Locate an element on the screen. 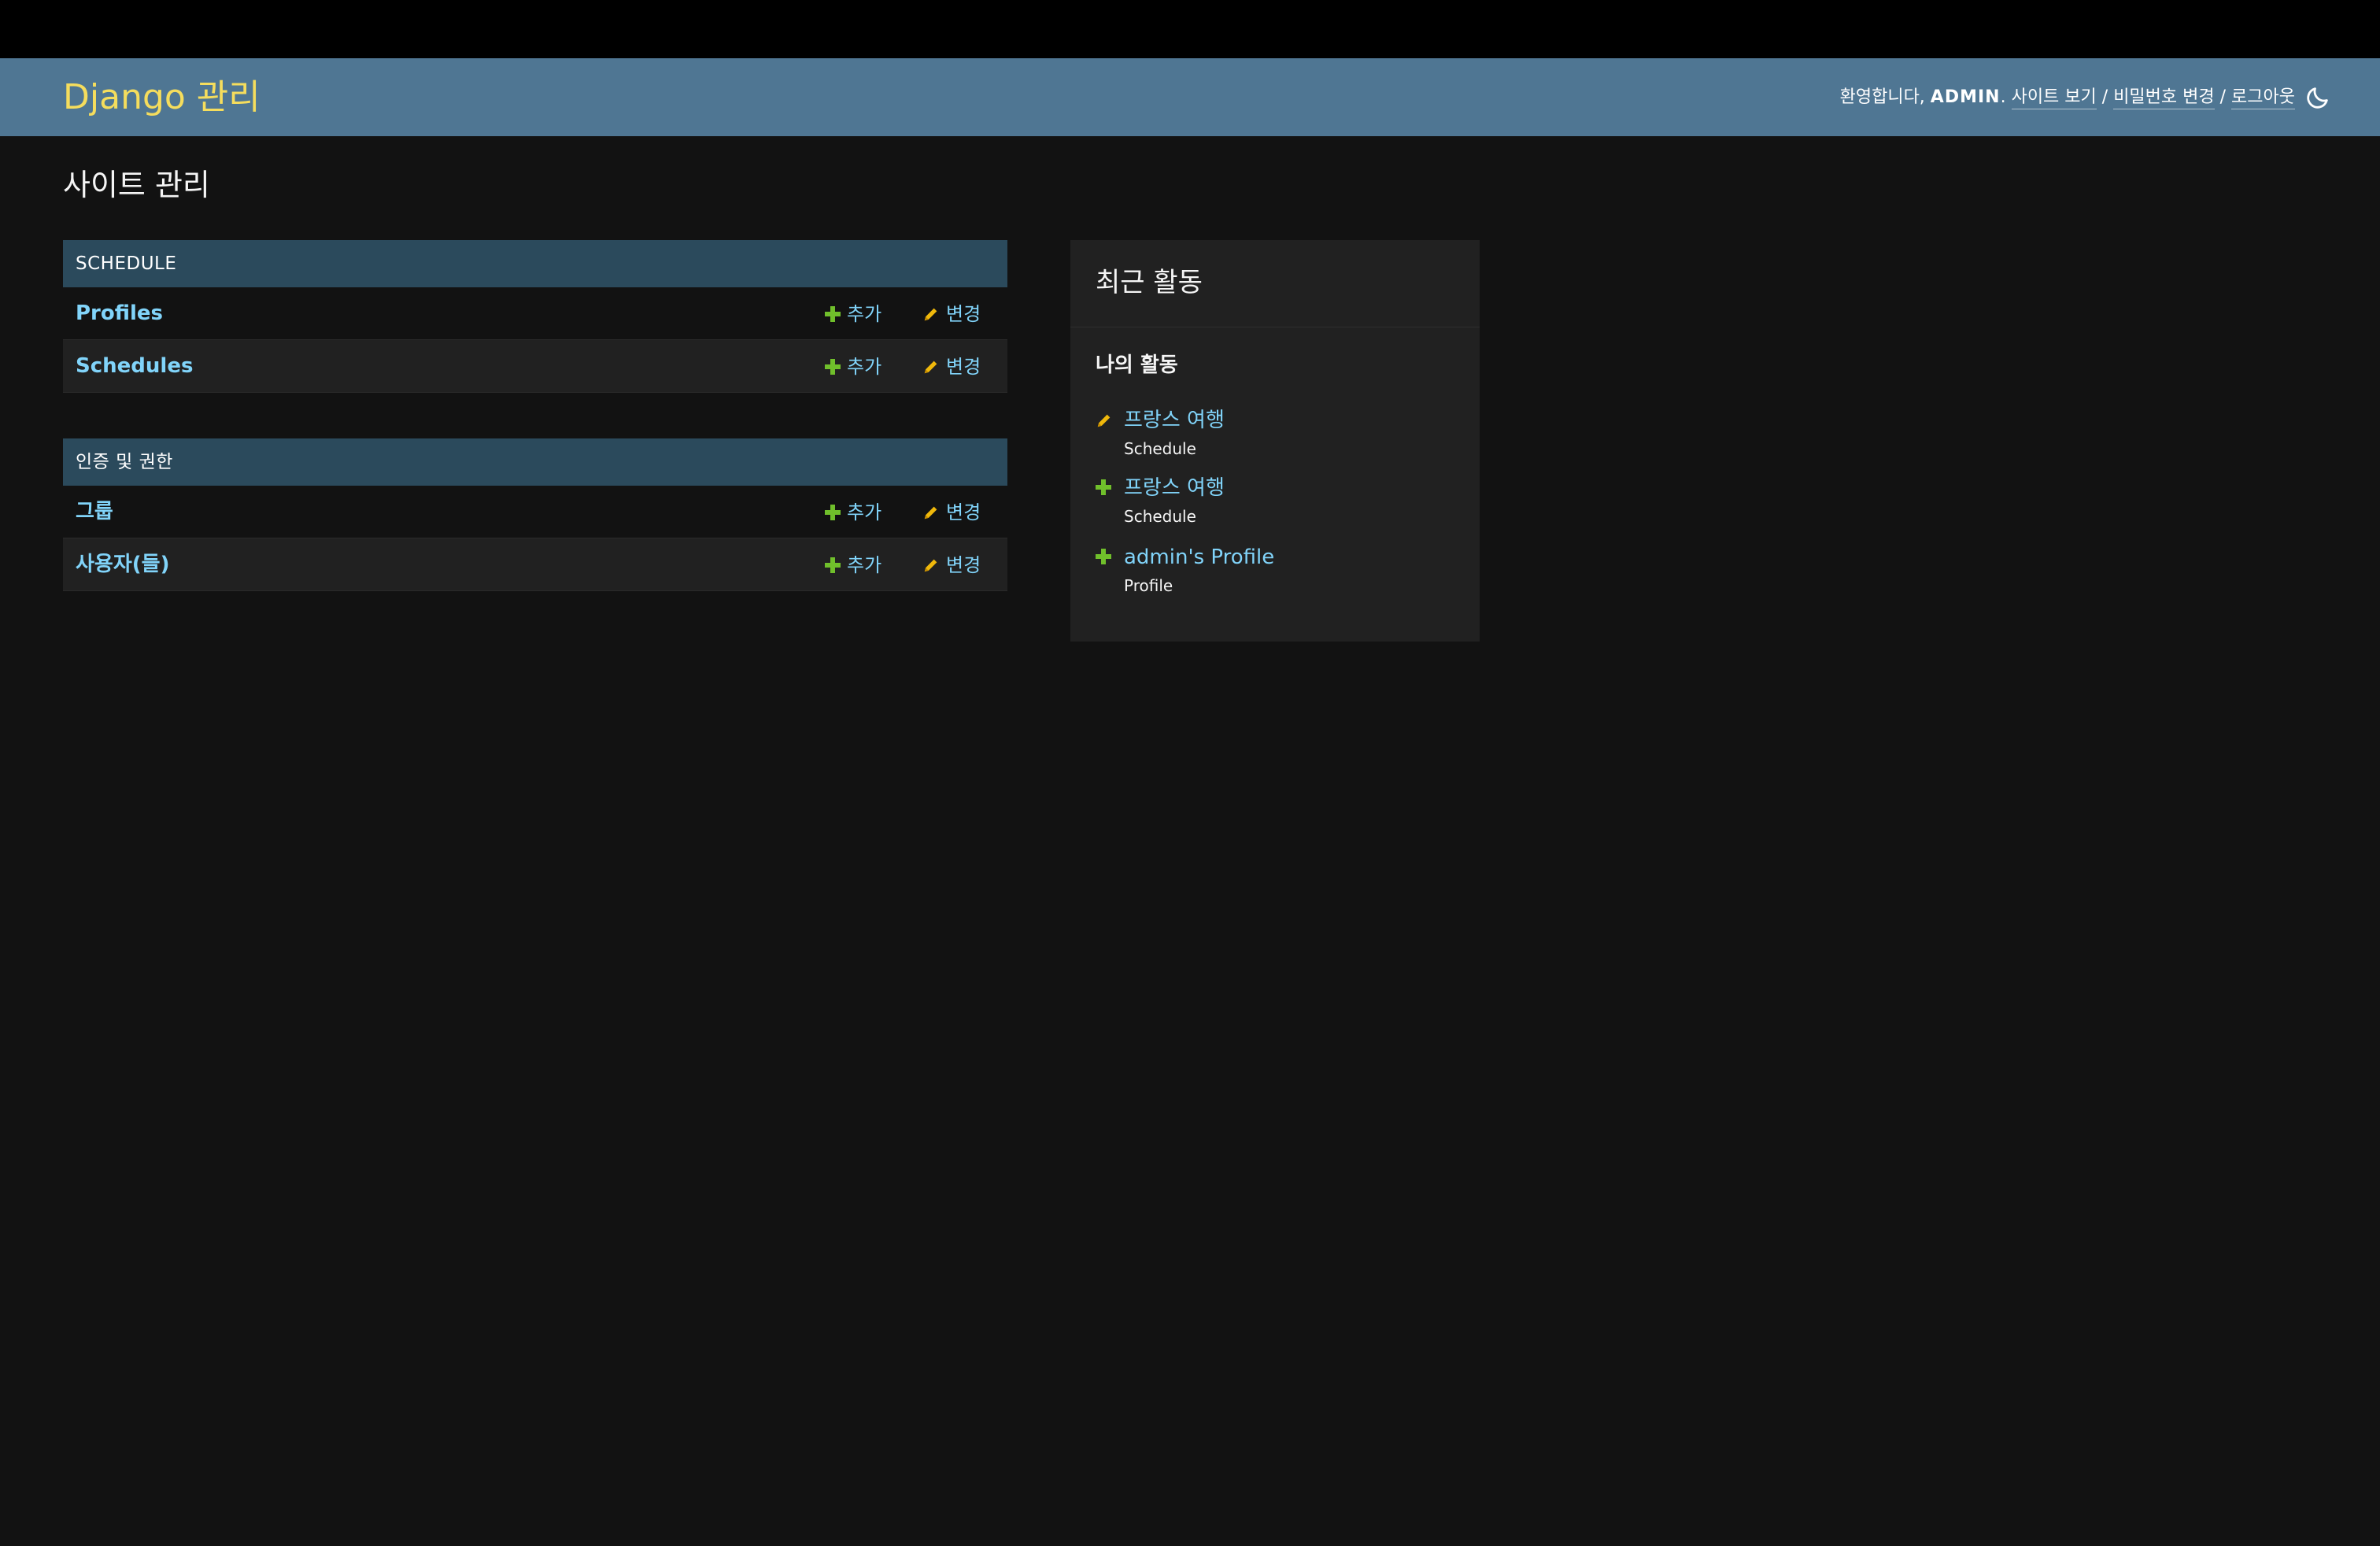 The image size is (2380, 1546). recent-actions-title: 최근 활동 is located at coordinates (1149, 282).